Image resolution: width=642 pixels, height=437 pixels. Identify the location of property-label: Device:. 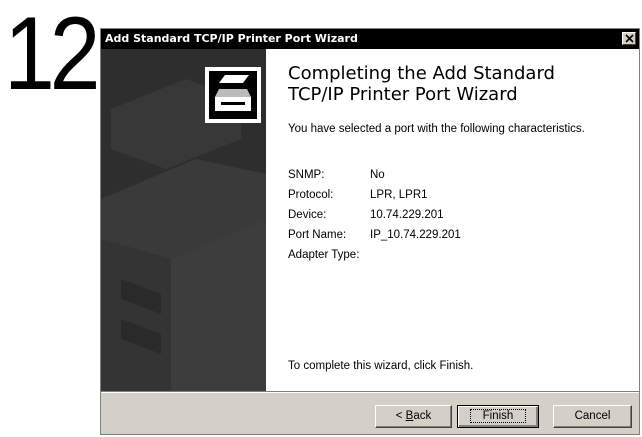
(307, 215).